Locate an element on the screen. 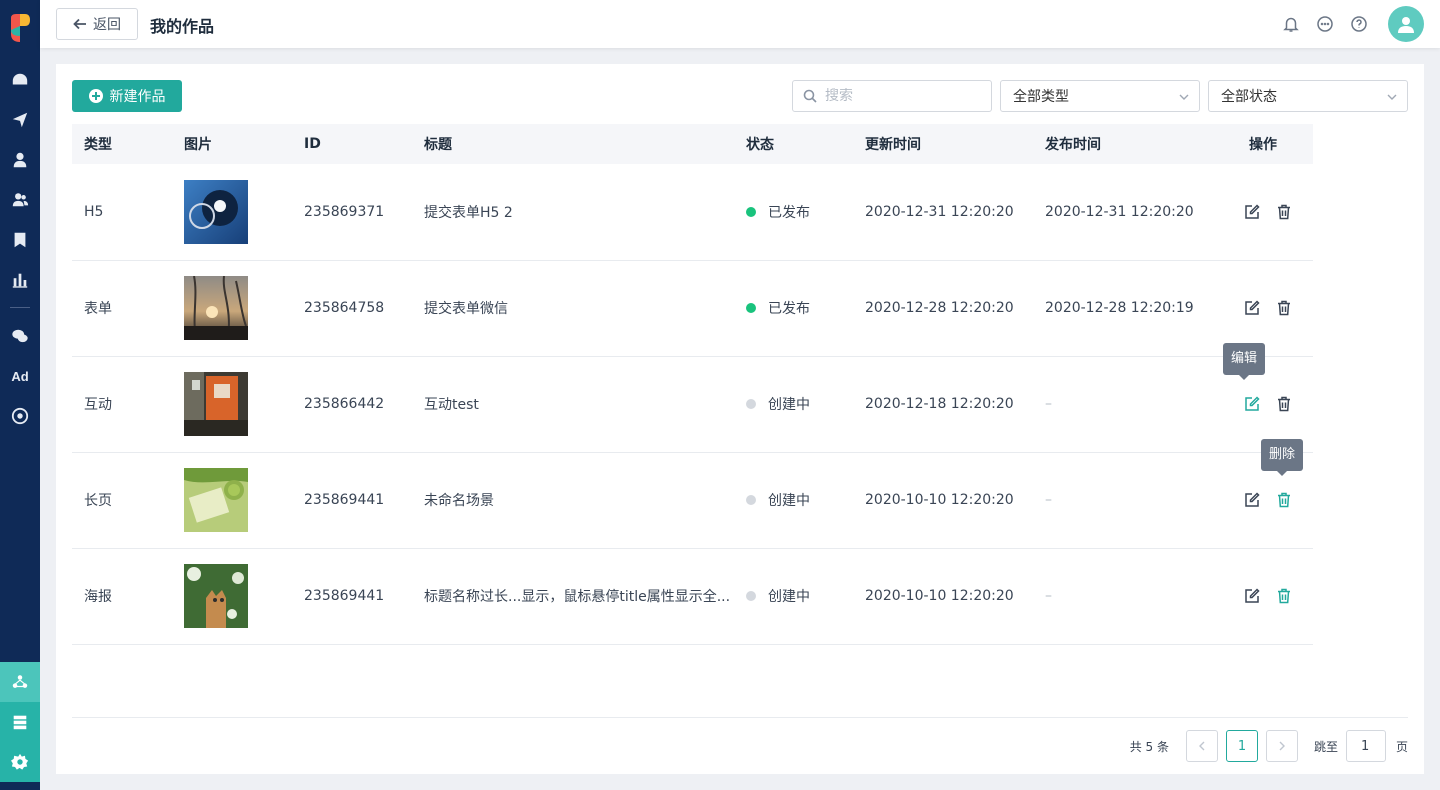 The height and width of the screenshot is (790, 1440). sidebar-item-wechat is located at coordinates (20, 336).